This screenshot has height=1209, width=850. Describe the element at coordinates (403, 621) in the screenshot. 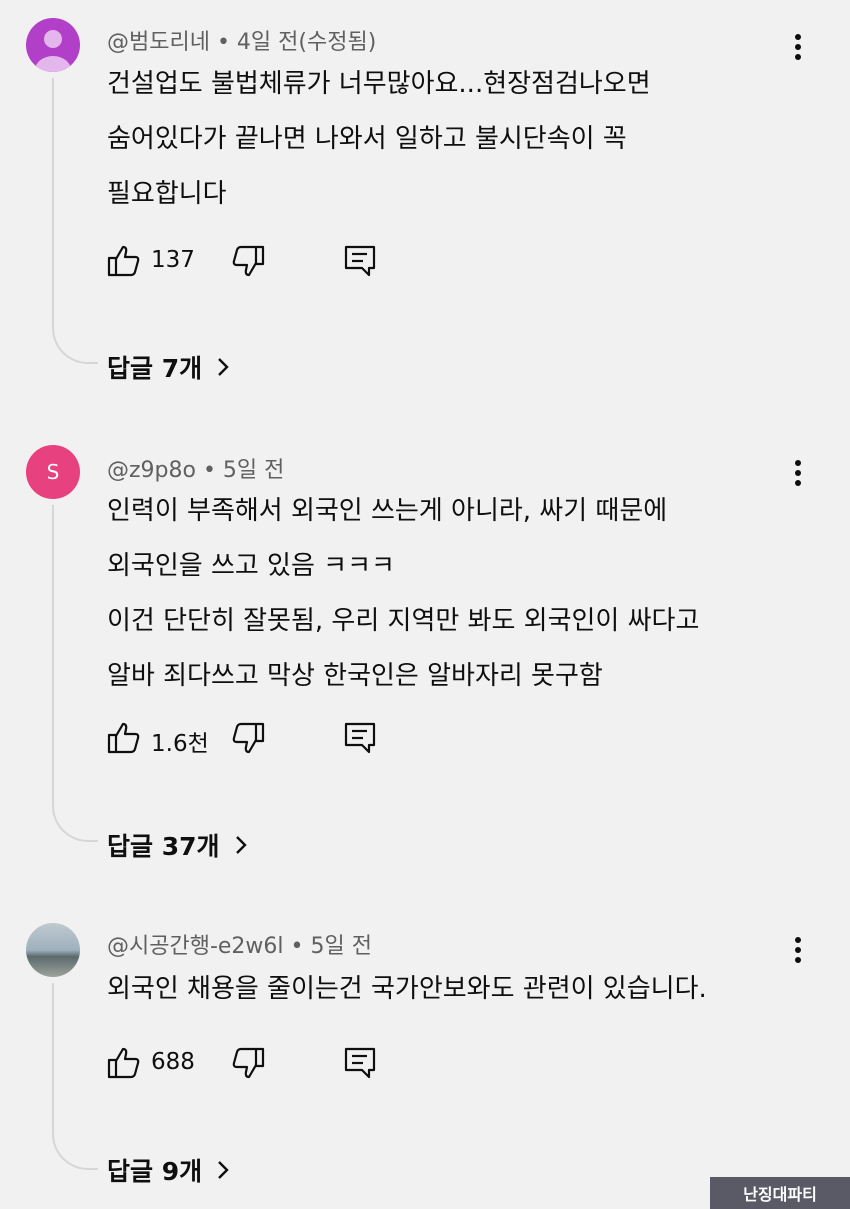

I see `comment-line: 이건 단단히 잘못됨, 우리 지역만 봐도 외국인이 싸다고` at that location.